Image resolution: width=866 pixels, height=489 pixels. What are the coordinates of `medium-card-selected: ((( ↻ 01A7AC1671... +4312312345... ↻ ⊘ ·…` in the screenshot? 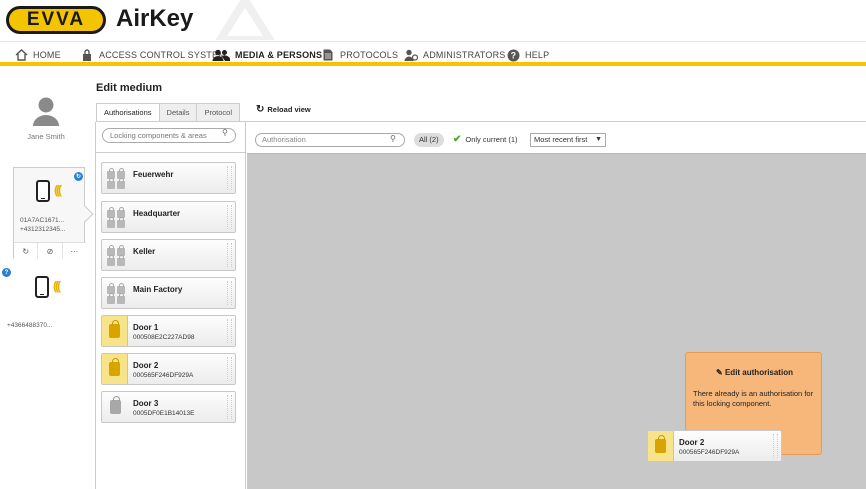 It's located at (53, 213).